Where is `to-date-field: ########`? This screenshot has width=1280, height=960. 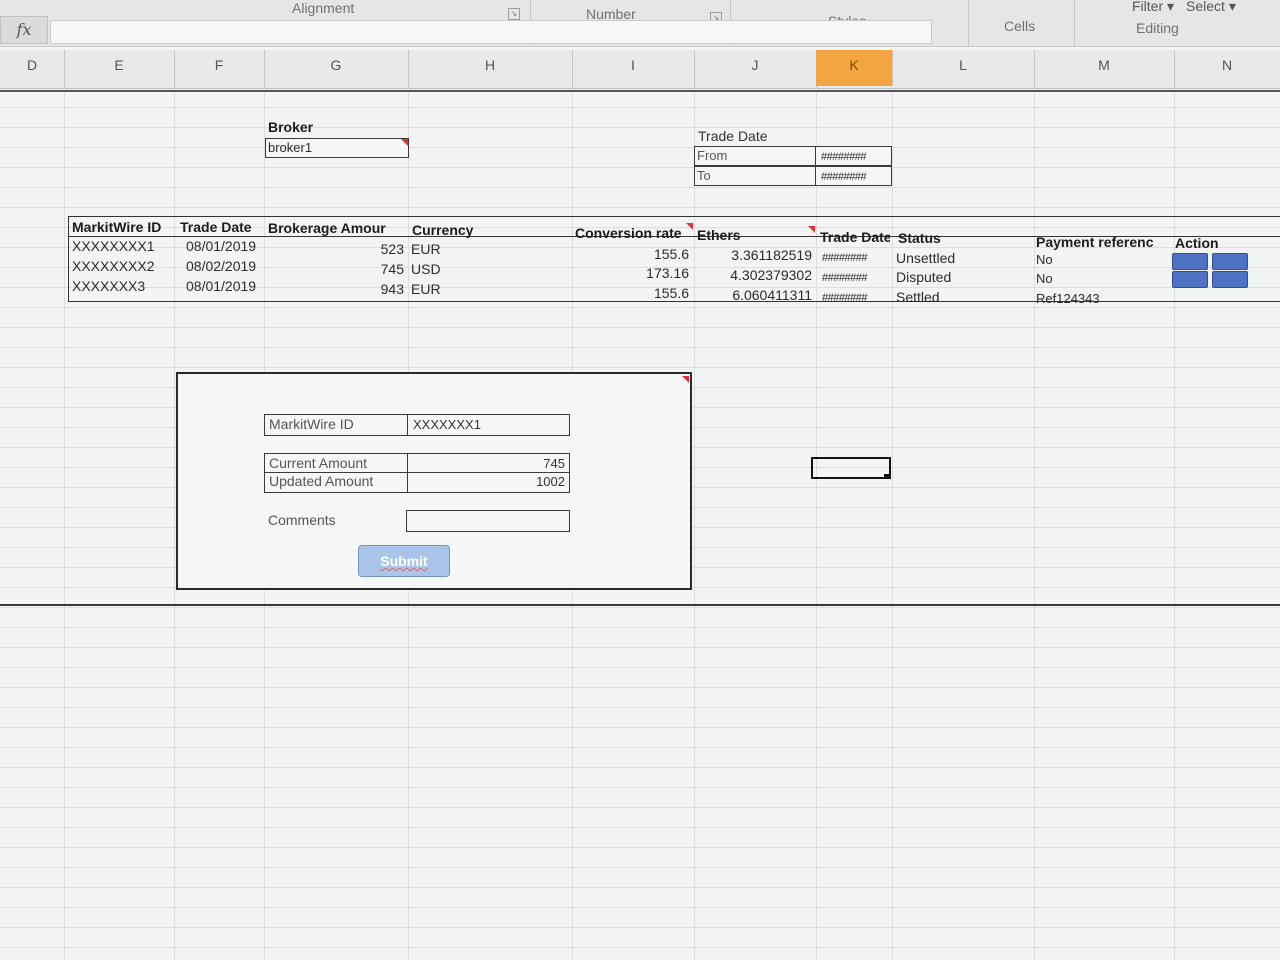 to-date-field: ######## is located at coordinates (843, 177).